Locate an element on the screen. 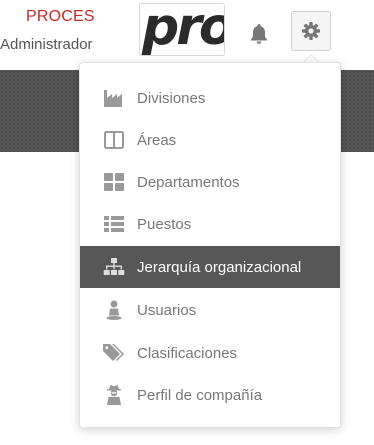 The width and height of the screenshot is (374, 445). menu-item-perfil-compania: Perfil de compañía is located at coordinates (210, 395).